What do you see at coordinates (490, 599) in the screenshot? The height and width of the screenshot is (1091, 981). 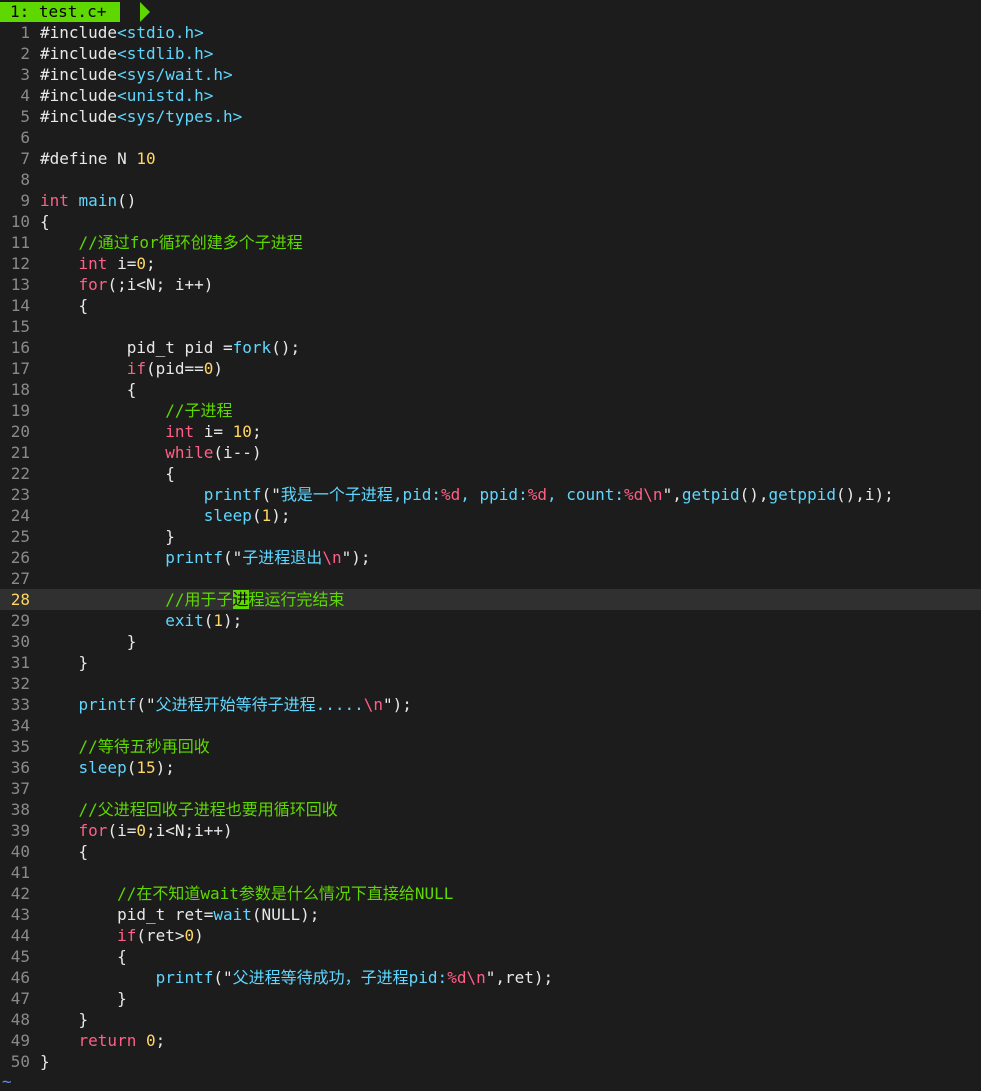 I see `code-line: 28 //用于子进程运行完结束` at bounding box center [490, 599].